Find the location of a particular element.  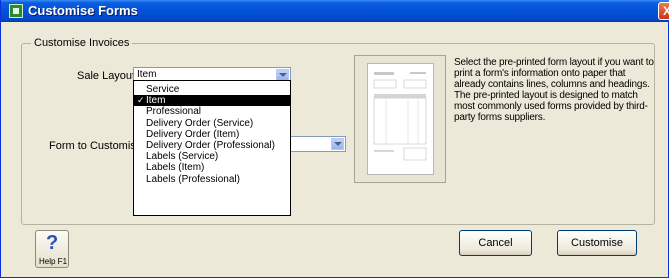

sale-layout-label: Sale Layout: is located at coordinates (108, 76).